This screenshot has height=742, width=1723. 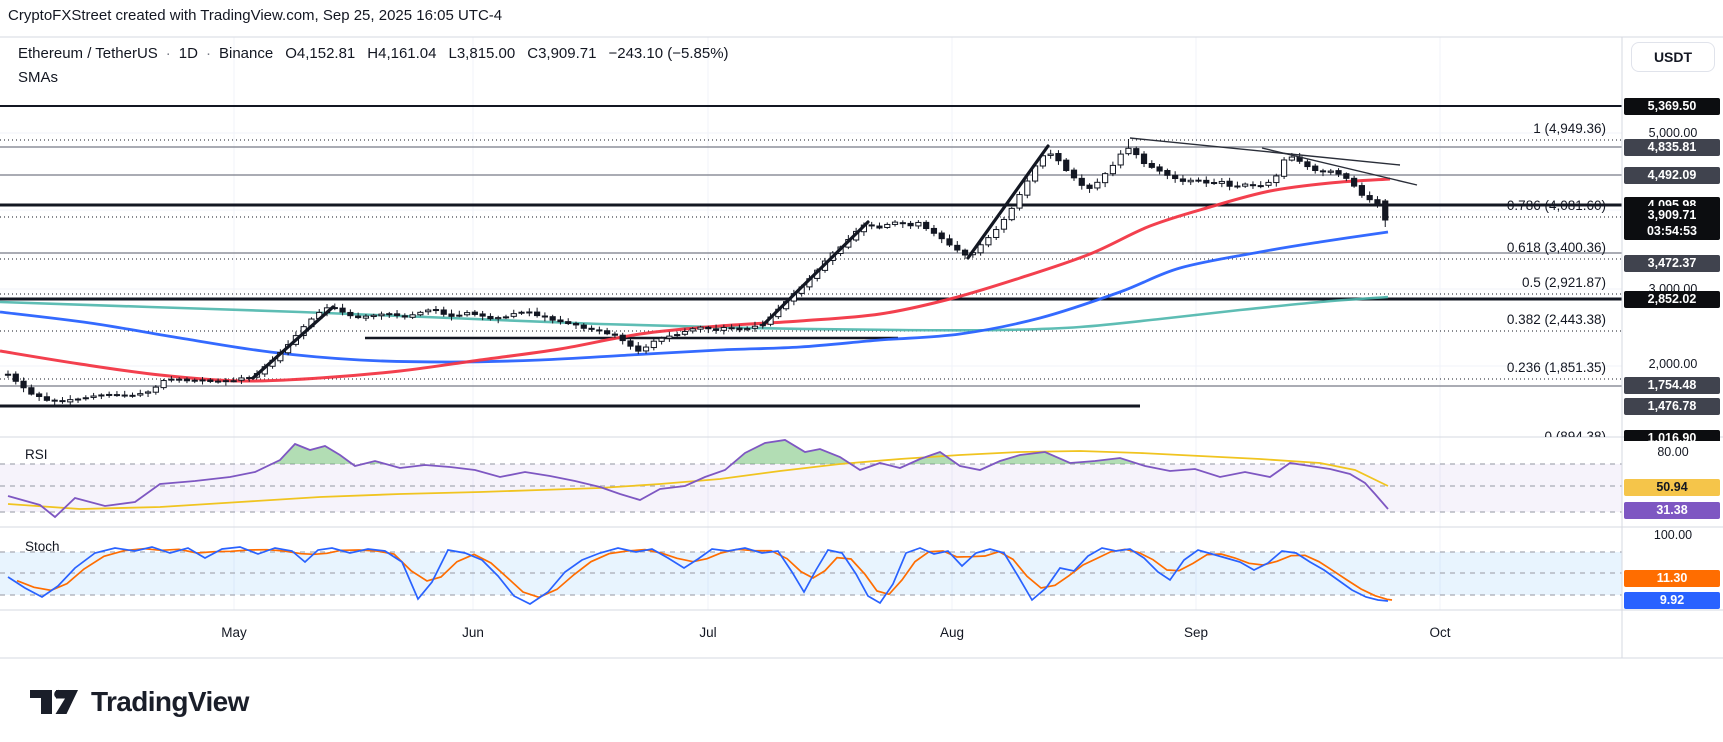 What do you see at coordinates (1672, 578) in the screenshot?
I see `indicator-value-label: 11.30` at bounding box center [1672, 578].